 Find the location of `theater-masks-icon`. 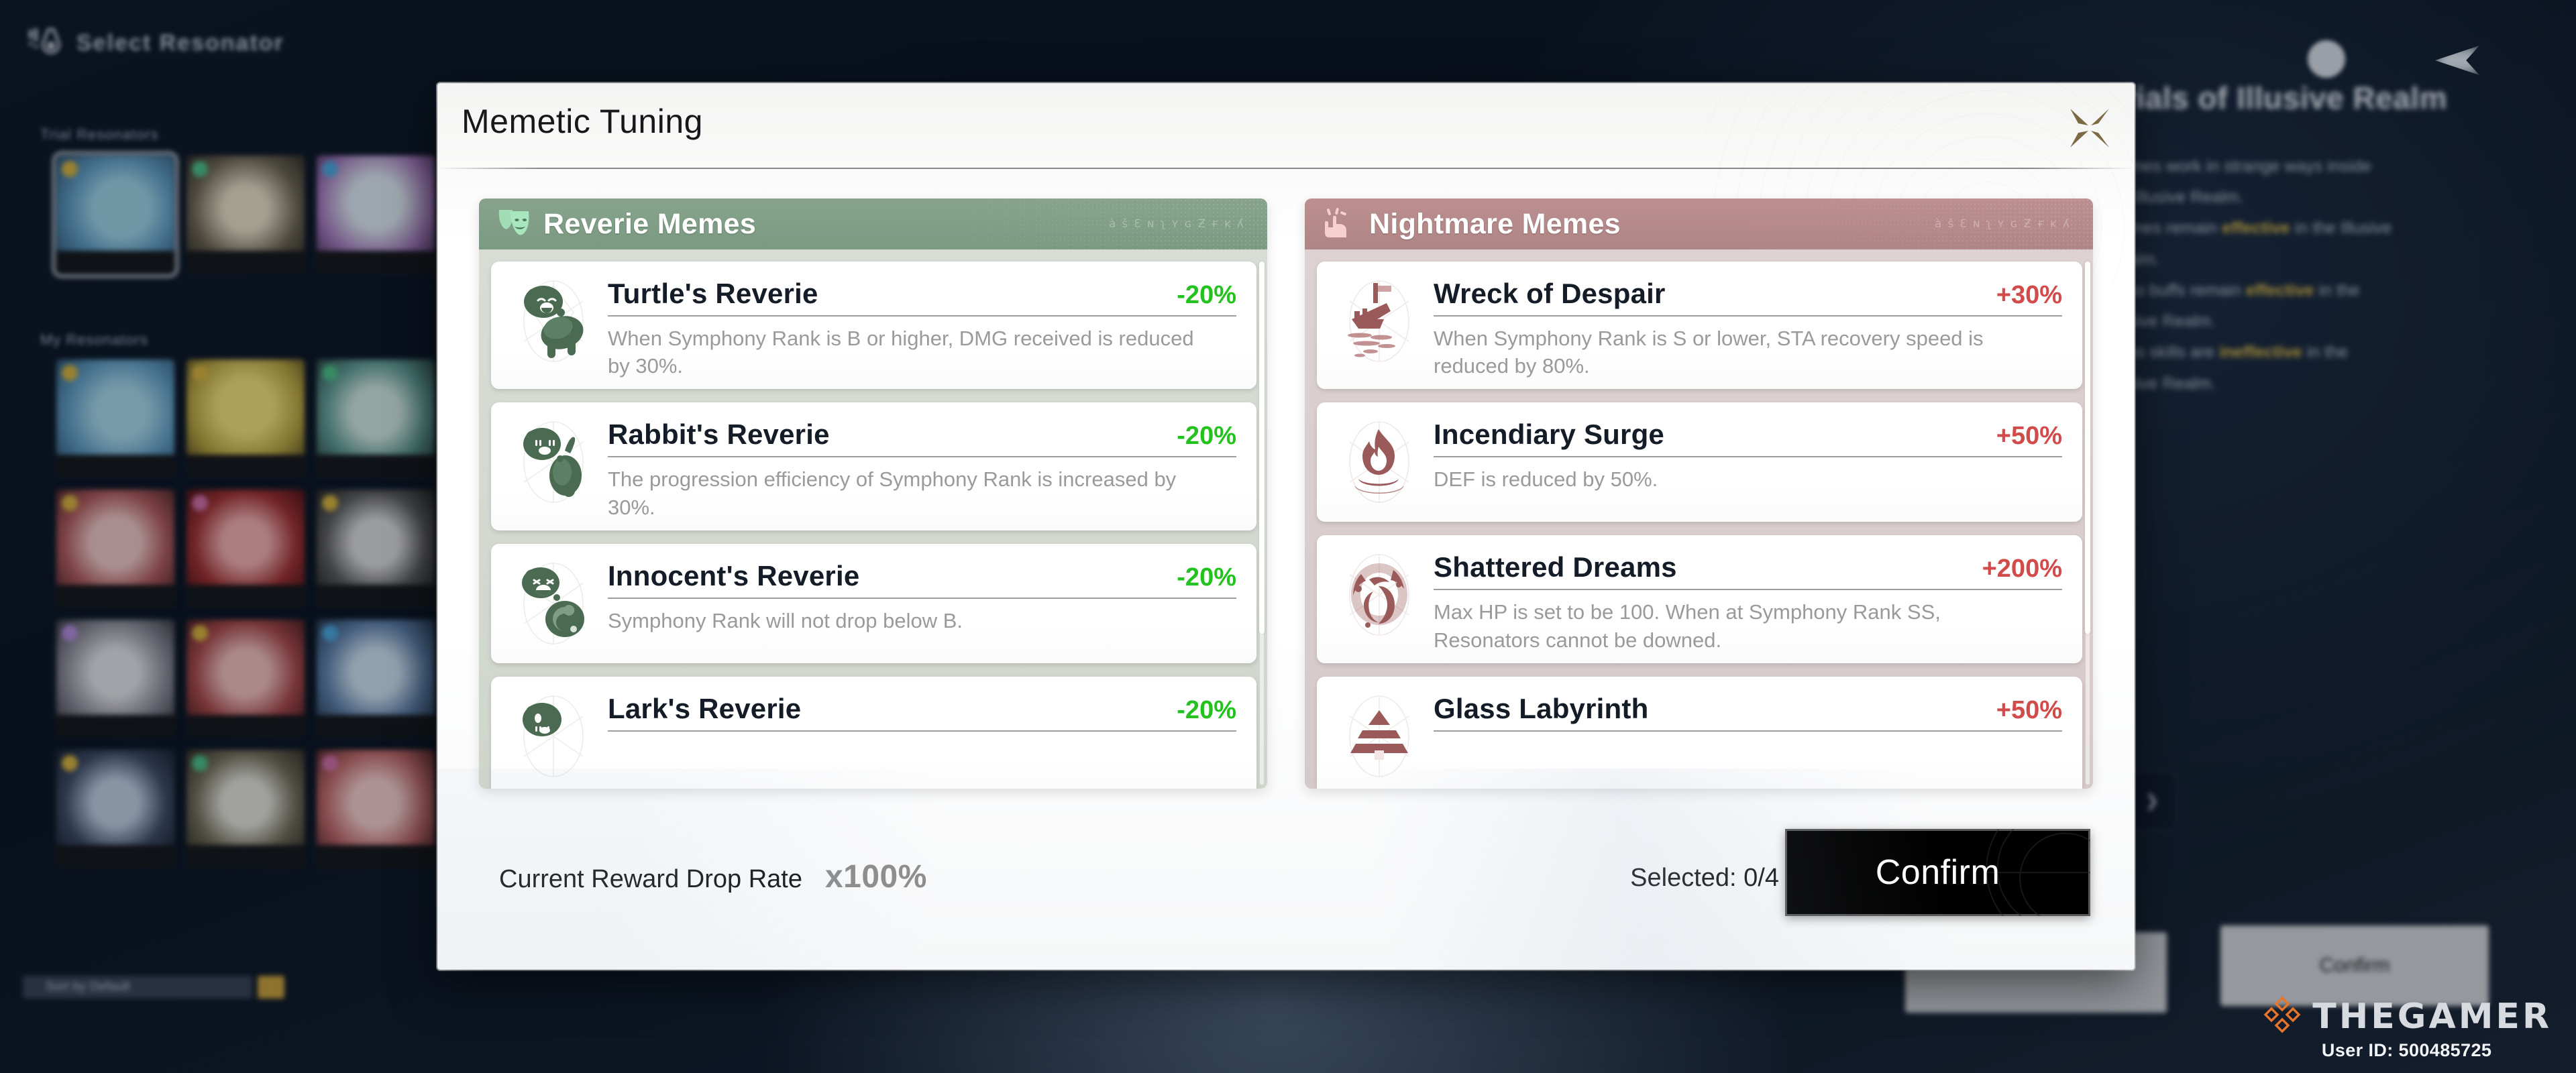

theater-masks-icon is located at coordinates (513, 224).